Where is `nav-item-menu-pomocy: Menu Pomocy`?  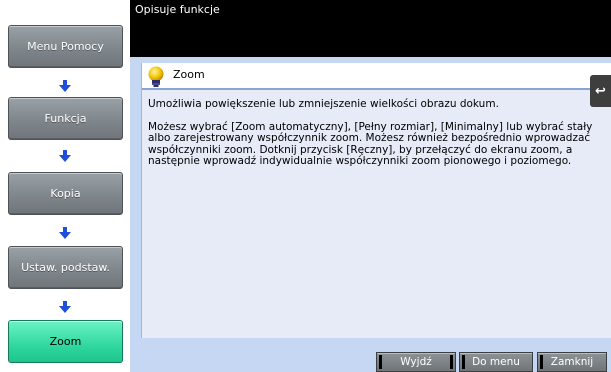 nav-item-menu-pomocy: Menu Pomocy is located at coordinates (65, 46).